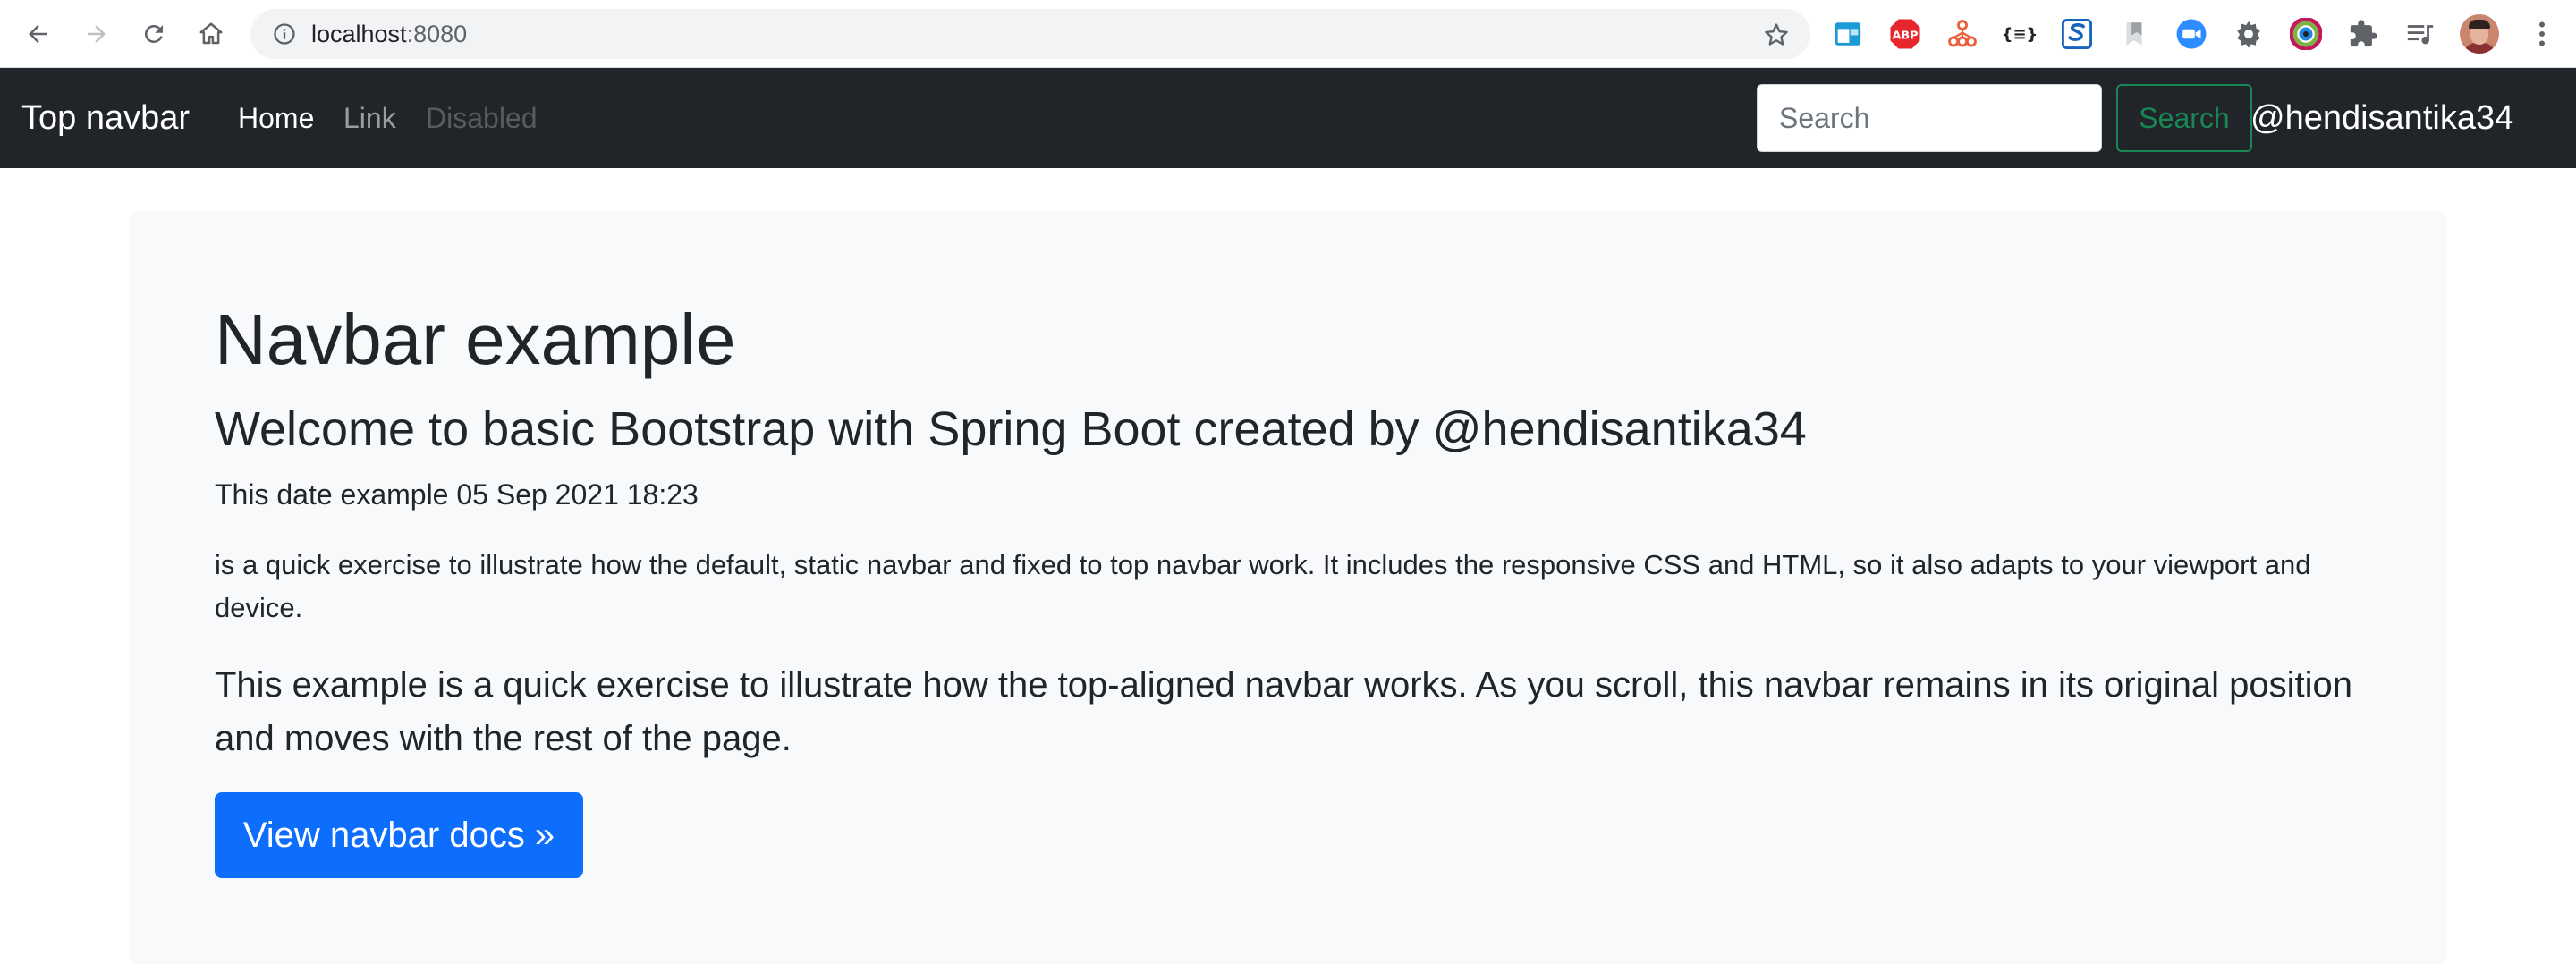 The width and height of the screenshot is (2576, 980). Describe the element at coordinates (475, 339) in the screenshot. I see `page-title: Navbar example` at that location.